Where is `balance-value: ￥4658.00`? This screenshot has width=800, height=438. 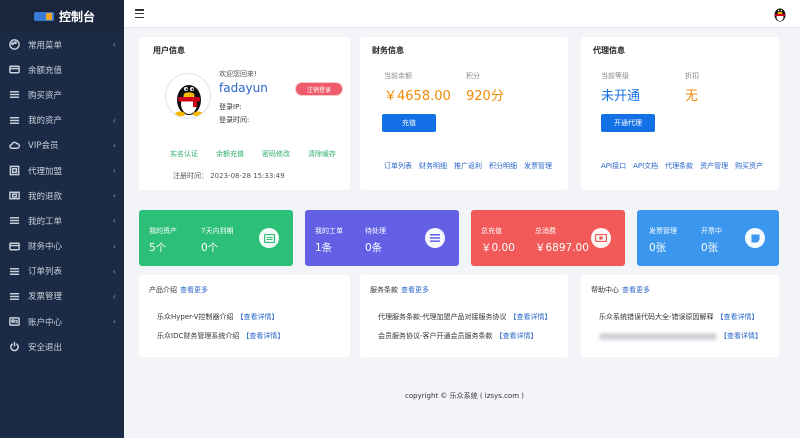
balance-value: ￥4658.00 is located at coordinates (417, 96).